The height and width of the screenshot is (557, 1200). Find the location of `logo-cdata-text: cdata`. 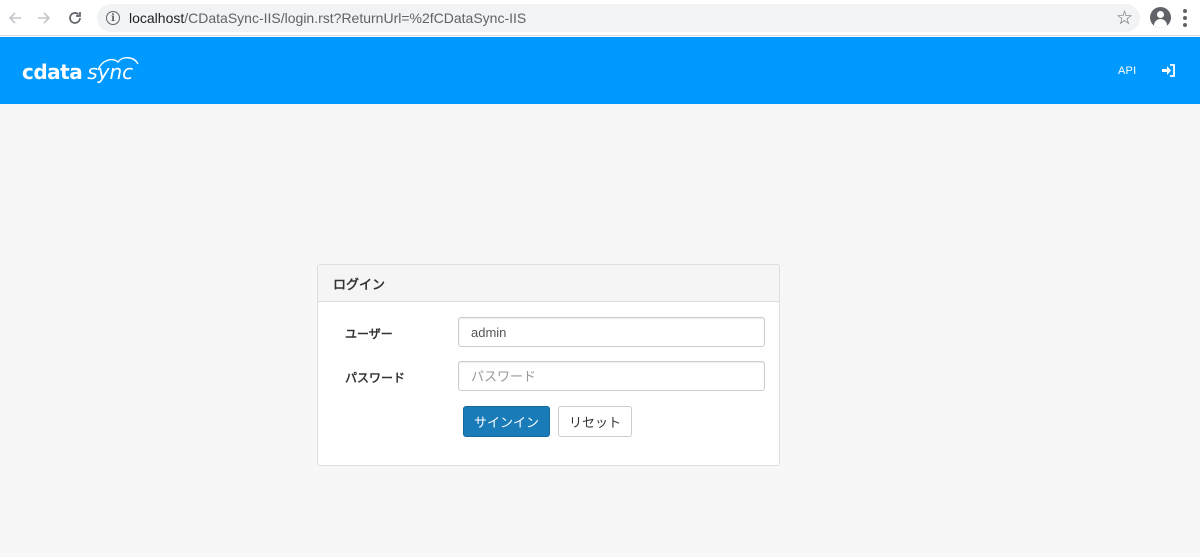

logo-cdata-text: cdata is located at coordinates (52, 72).